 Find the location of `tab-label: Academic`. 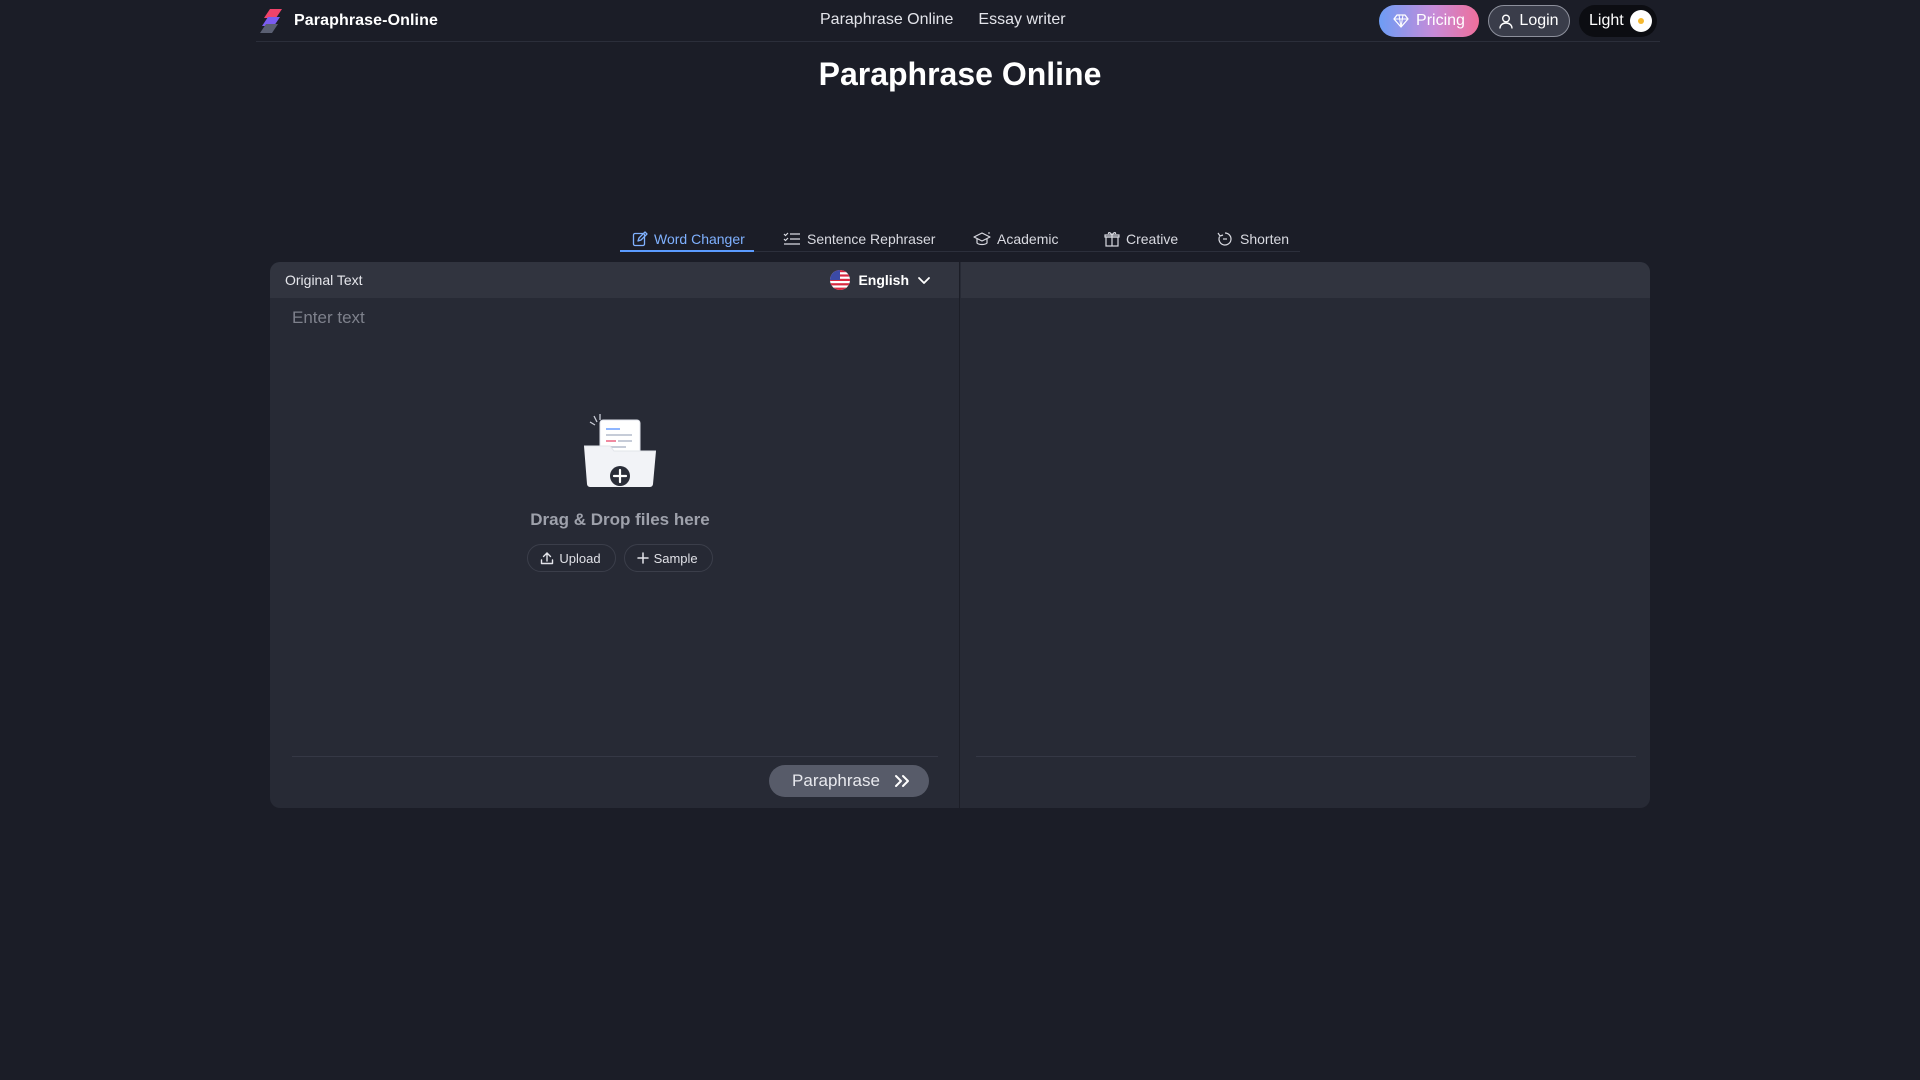

tab-label: Academic is located at coordinates (1028, 239).